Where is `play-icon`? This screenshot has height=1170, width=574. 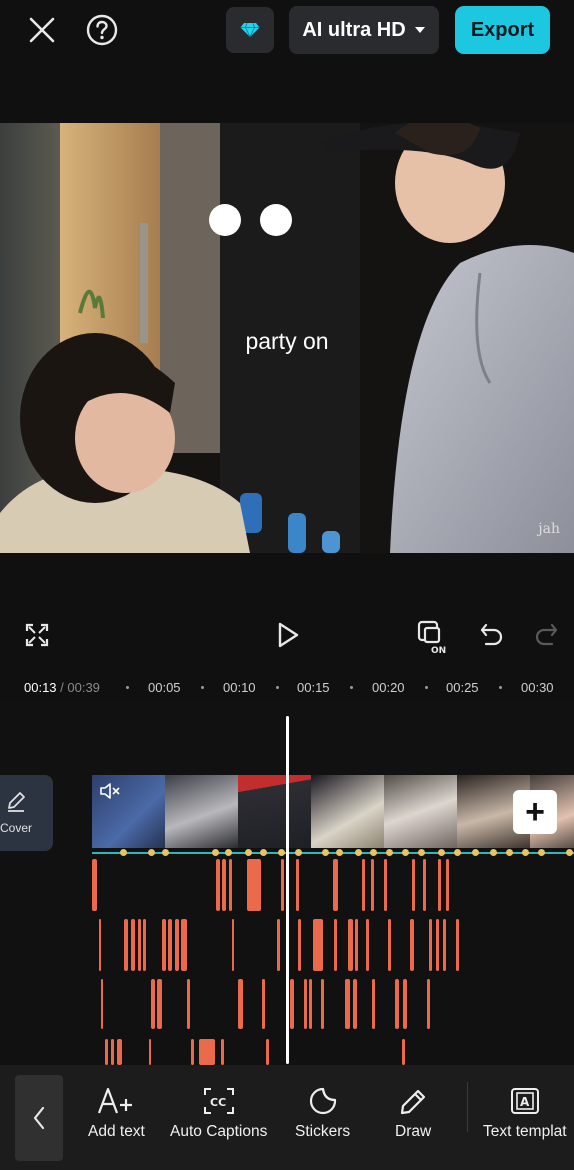
play-icon is located at coordinates (288, 635).